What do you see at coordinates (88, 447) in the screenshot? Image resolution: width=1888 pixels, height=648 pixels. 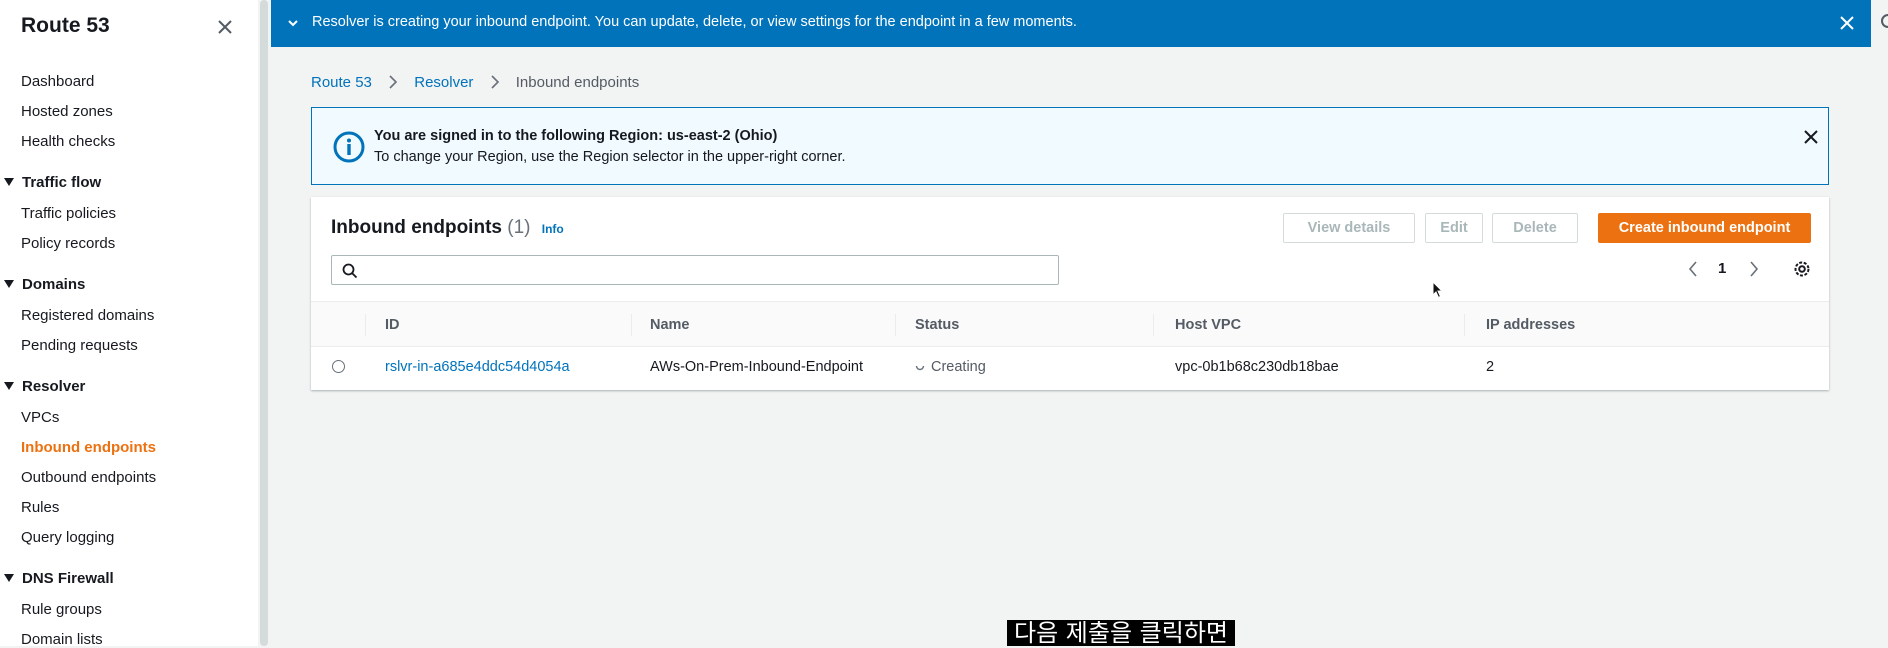 I see `sidebar-item-inbound-endpoints: Inbound endpoints` at bounding box center [88, 447].